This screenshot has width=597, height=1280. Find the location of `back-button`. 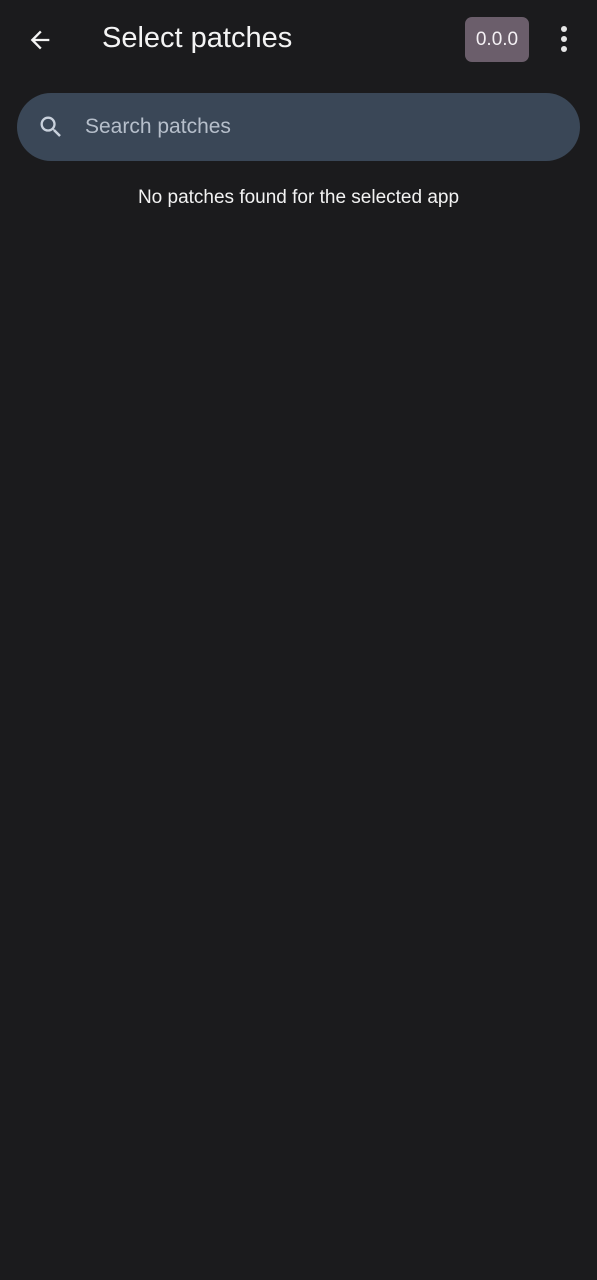

back-button is located at coordinates (40, 40).